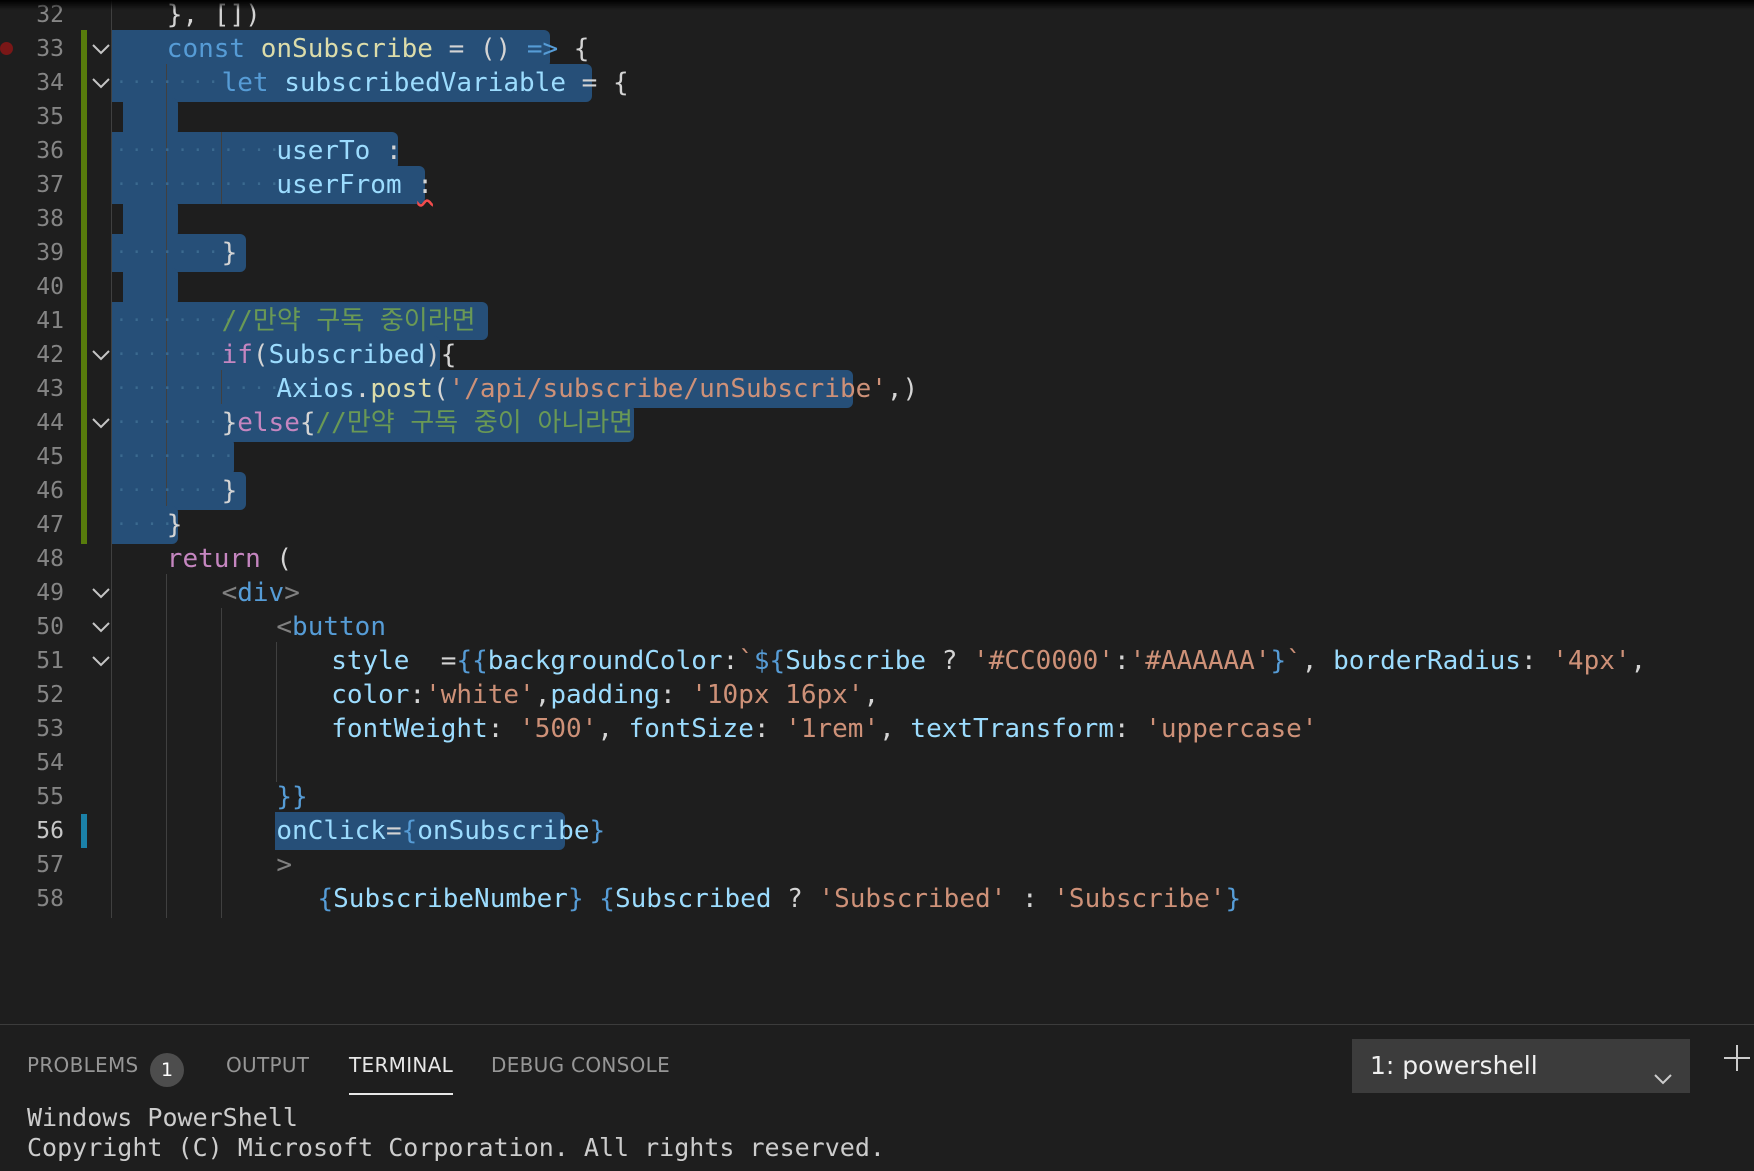  What do you see at coordinates (83, 1065) in the screenshot?
I see `tab-problems: PROBLEMS` at bounding box center [83, 1065].